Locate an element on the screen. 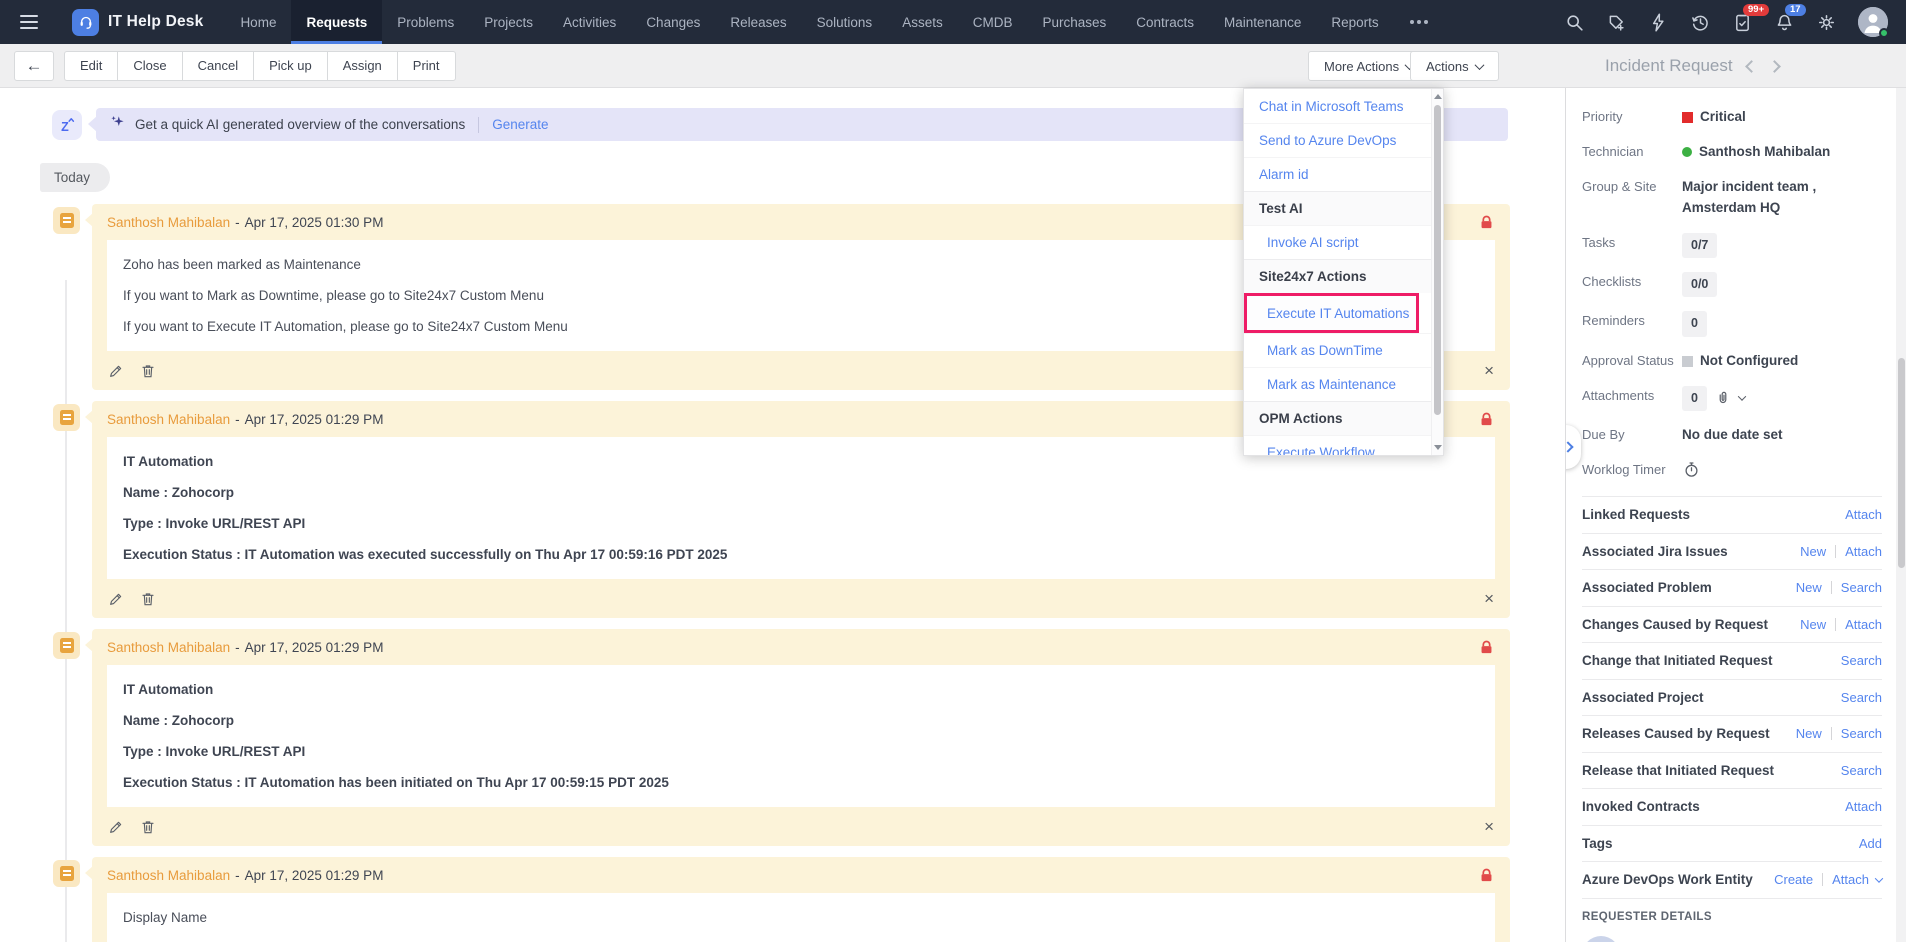  nav-left: IT Help Desk is located at coordinates (112, 22).